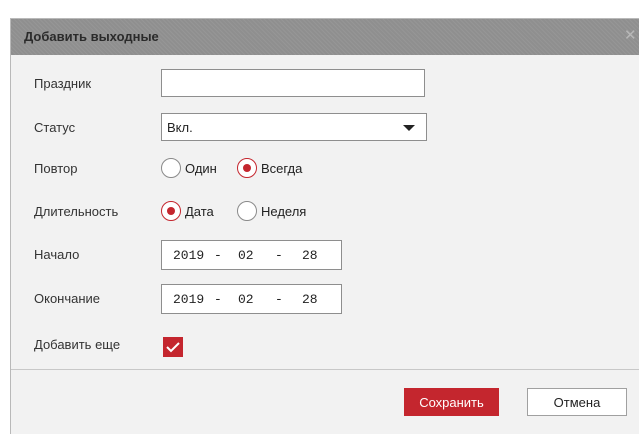 The image size is (639, 434). Describe the element at coordinates (282, 168) in the screenshot. I see `repeat-always-label: Всегда` at that location.